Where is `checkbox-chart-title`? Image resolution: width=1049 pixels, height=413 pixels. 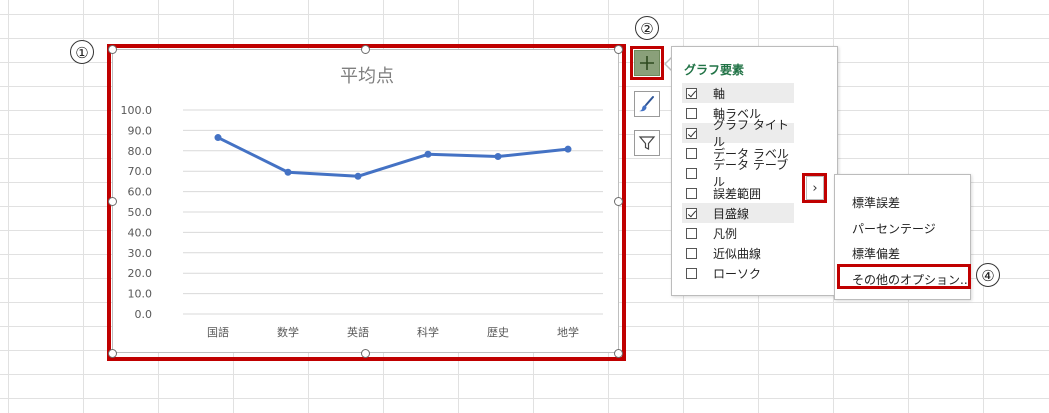 checkbox-chart-title is located at coordinates (691, 133).